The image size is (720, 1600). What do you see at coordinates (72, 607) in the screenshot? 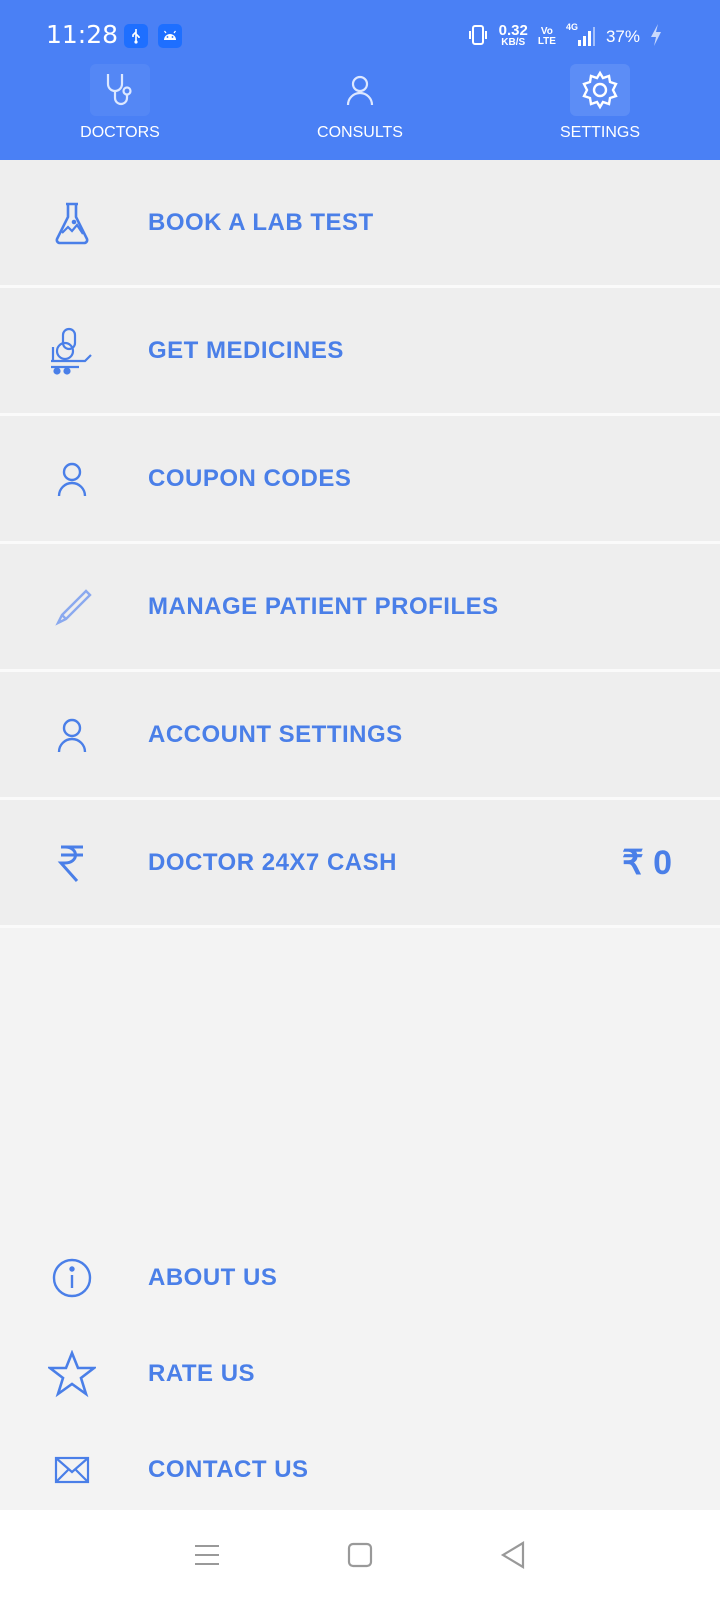
I see `pencil-icon` at bounding box center [72, 607].